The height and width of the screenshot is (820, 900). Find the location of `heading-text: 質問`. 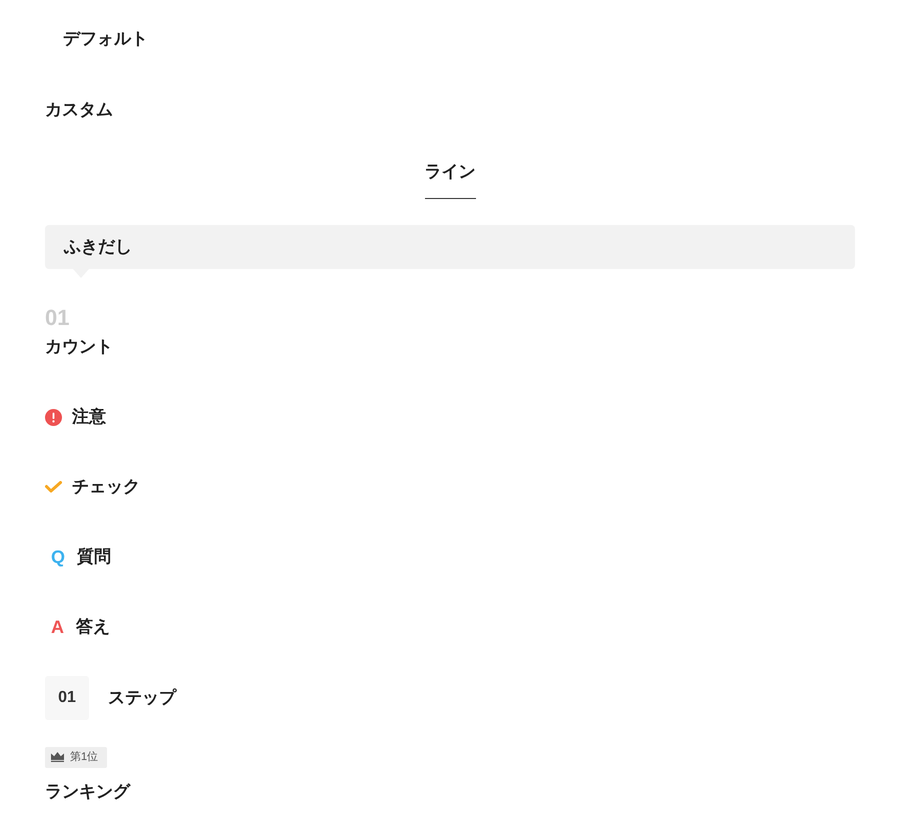

heading-text: 質問 is located at coordinates (94, 557).